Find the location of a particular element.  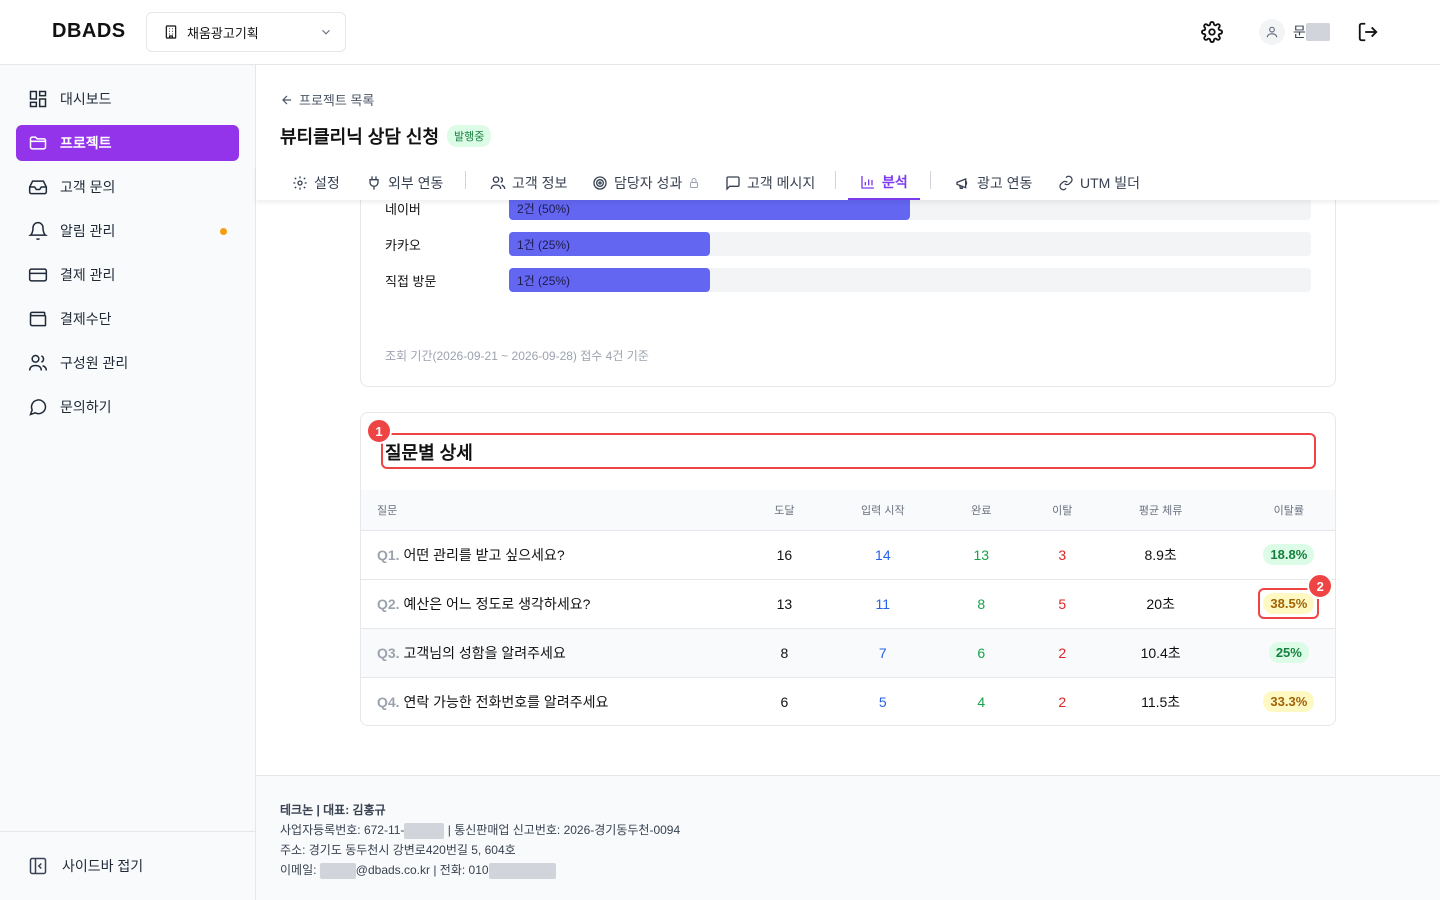

drop-rate-badge: 33.3% is located at coordinates (1289, 702).